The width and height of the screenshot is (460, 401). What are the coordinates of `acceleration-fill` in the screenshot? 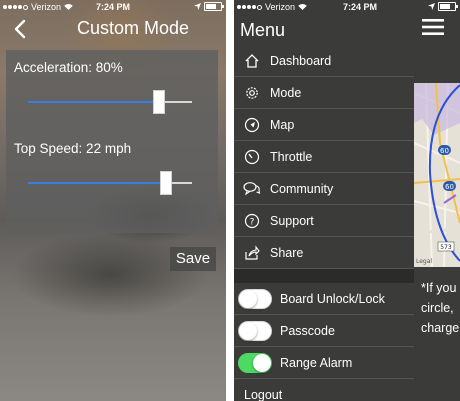 It's located at (94, 102).